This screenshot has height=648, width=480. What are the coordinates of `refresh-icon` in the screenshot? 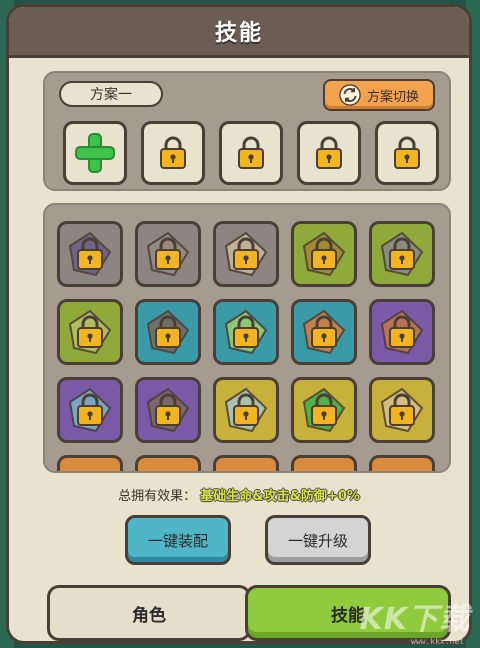 It's located at (350, 95).